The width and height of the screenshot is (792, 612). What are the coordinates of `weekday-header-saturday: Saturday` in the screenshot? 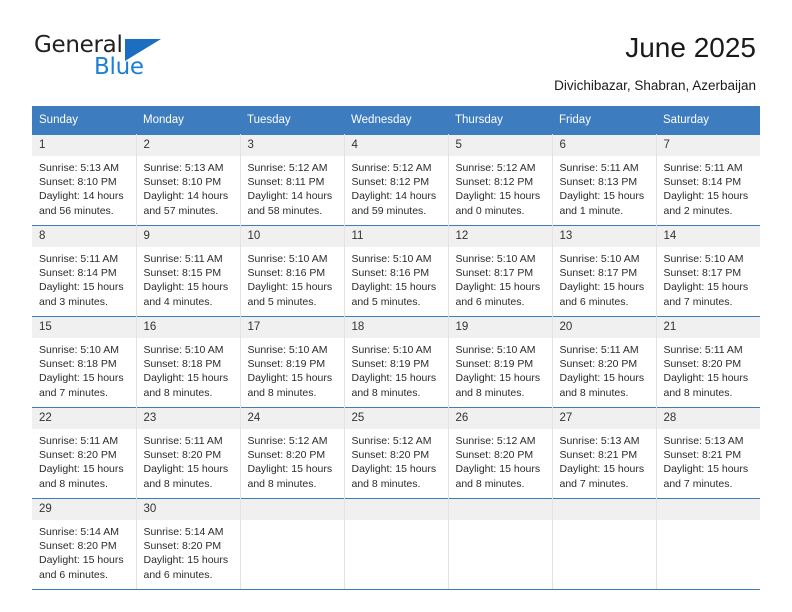 It's located at (708, 120).